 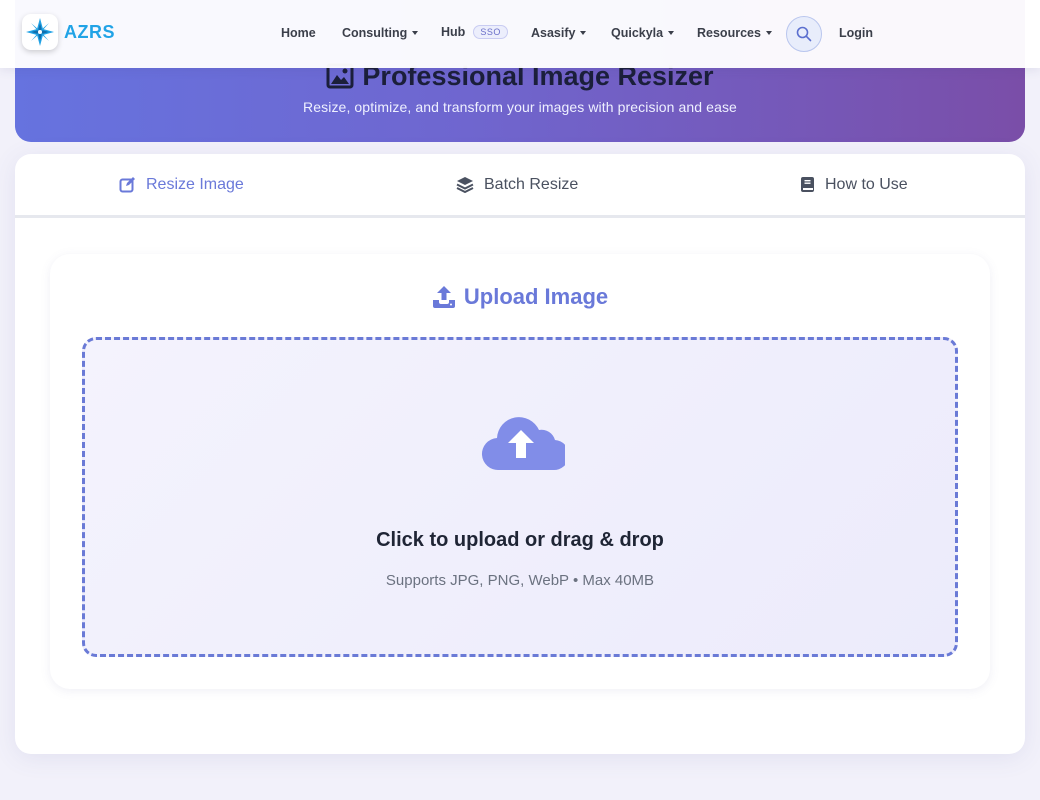 I want to click on search-icon, so click(x=804, y=34).